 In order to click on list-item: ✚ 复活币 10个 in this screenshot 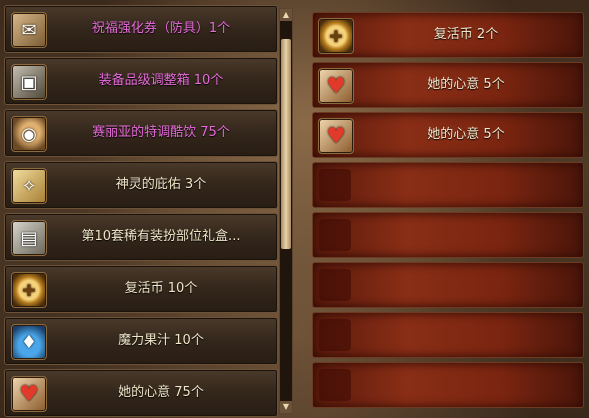, I will do `click(141, 289)`.